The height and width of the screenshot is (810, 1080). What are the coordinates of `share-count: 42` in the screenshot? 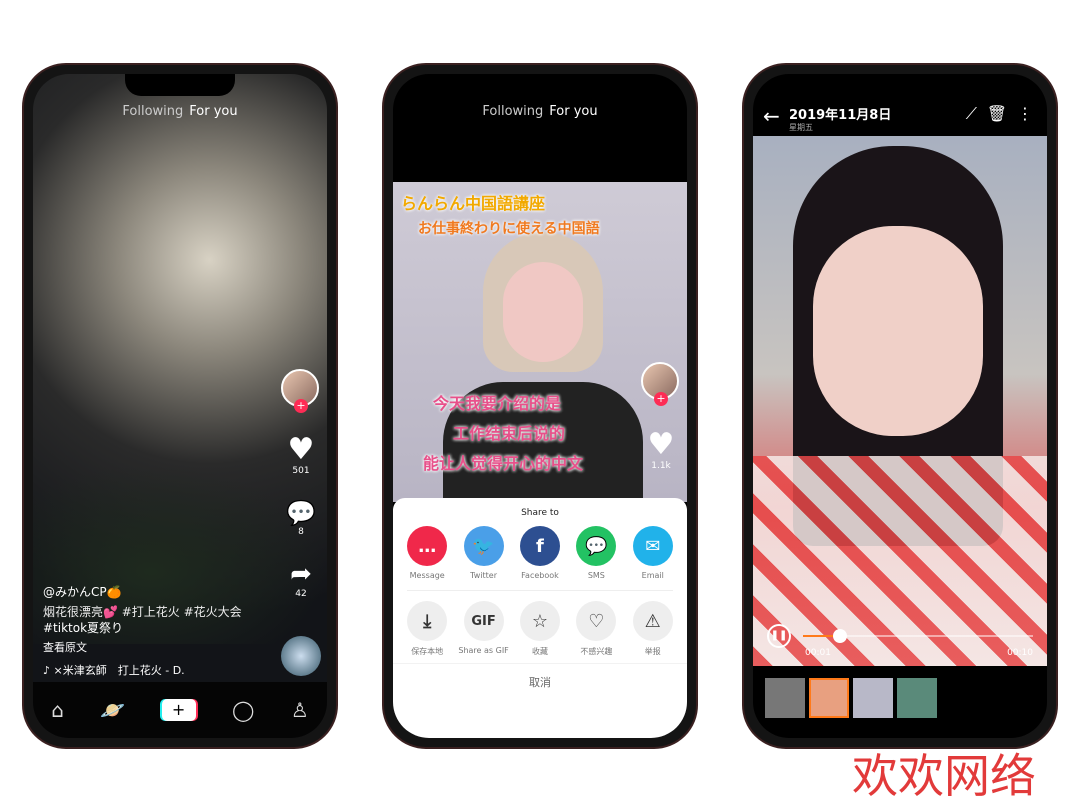 It's located at (301, 594).